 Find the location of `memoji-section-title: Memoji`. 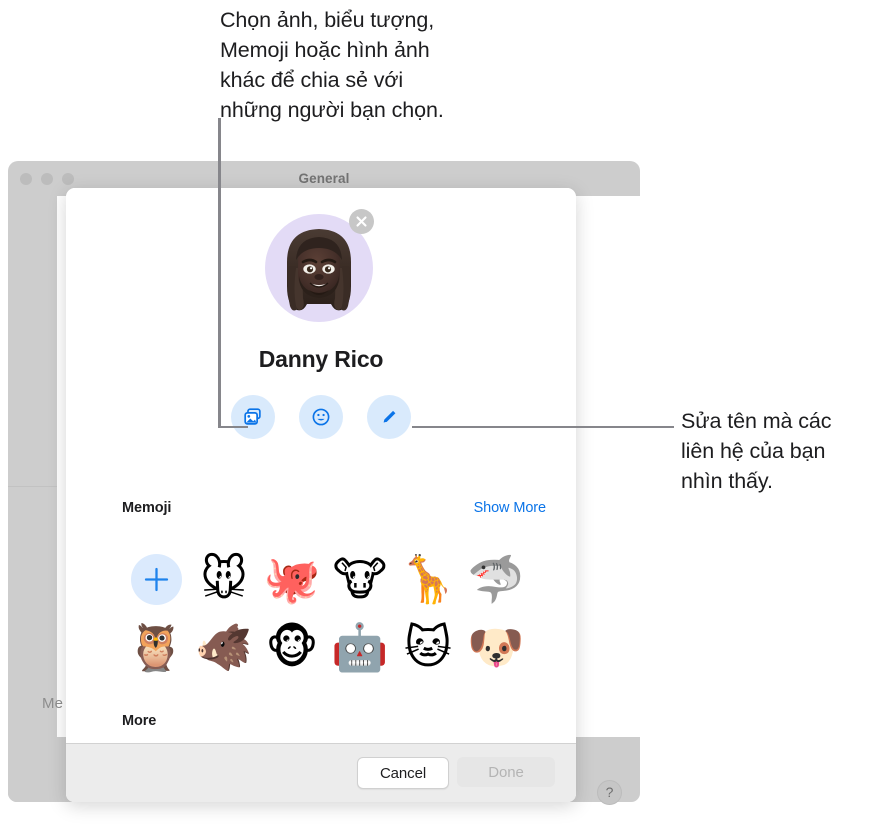

memoji-section-title: Memoji is located at coordinates (147, 508).